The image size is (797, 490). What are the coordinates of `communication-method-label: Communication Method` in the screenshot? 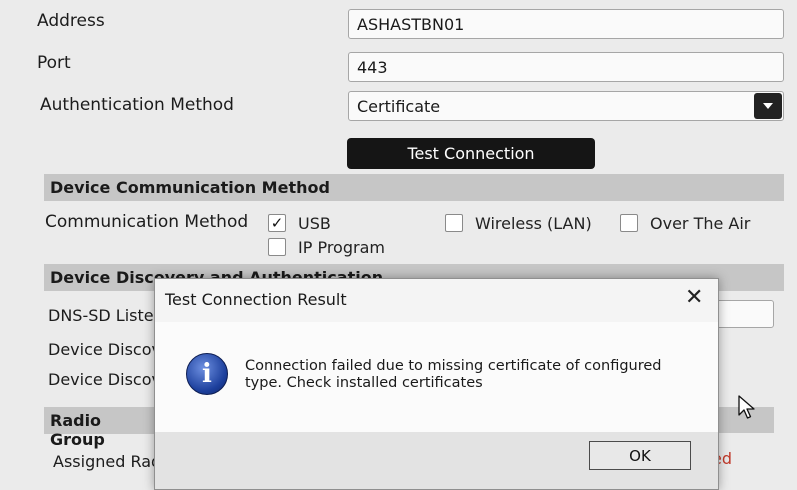 It's located at (147, 222).